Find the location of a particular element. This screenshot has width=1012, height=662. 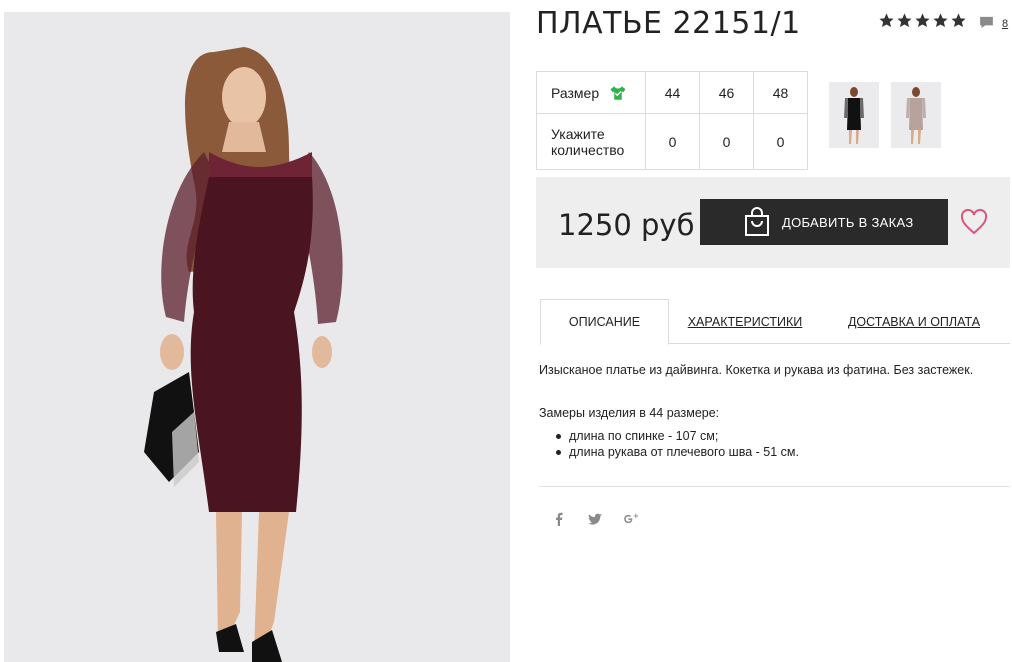

thumbnail-beige-dress is located at coordinates (916, 115).